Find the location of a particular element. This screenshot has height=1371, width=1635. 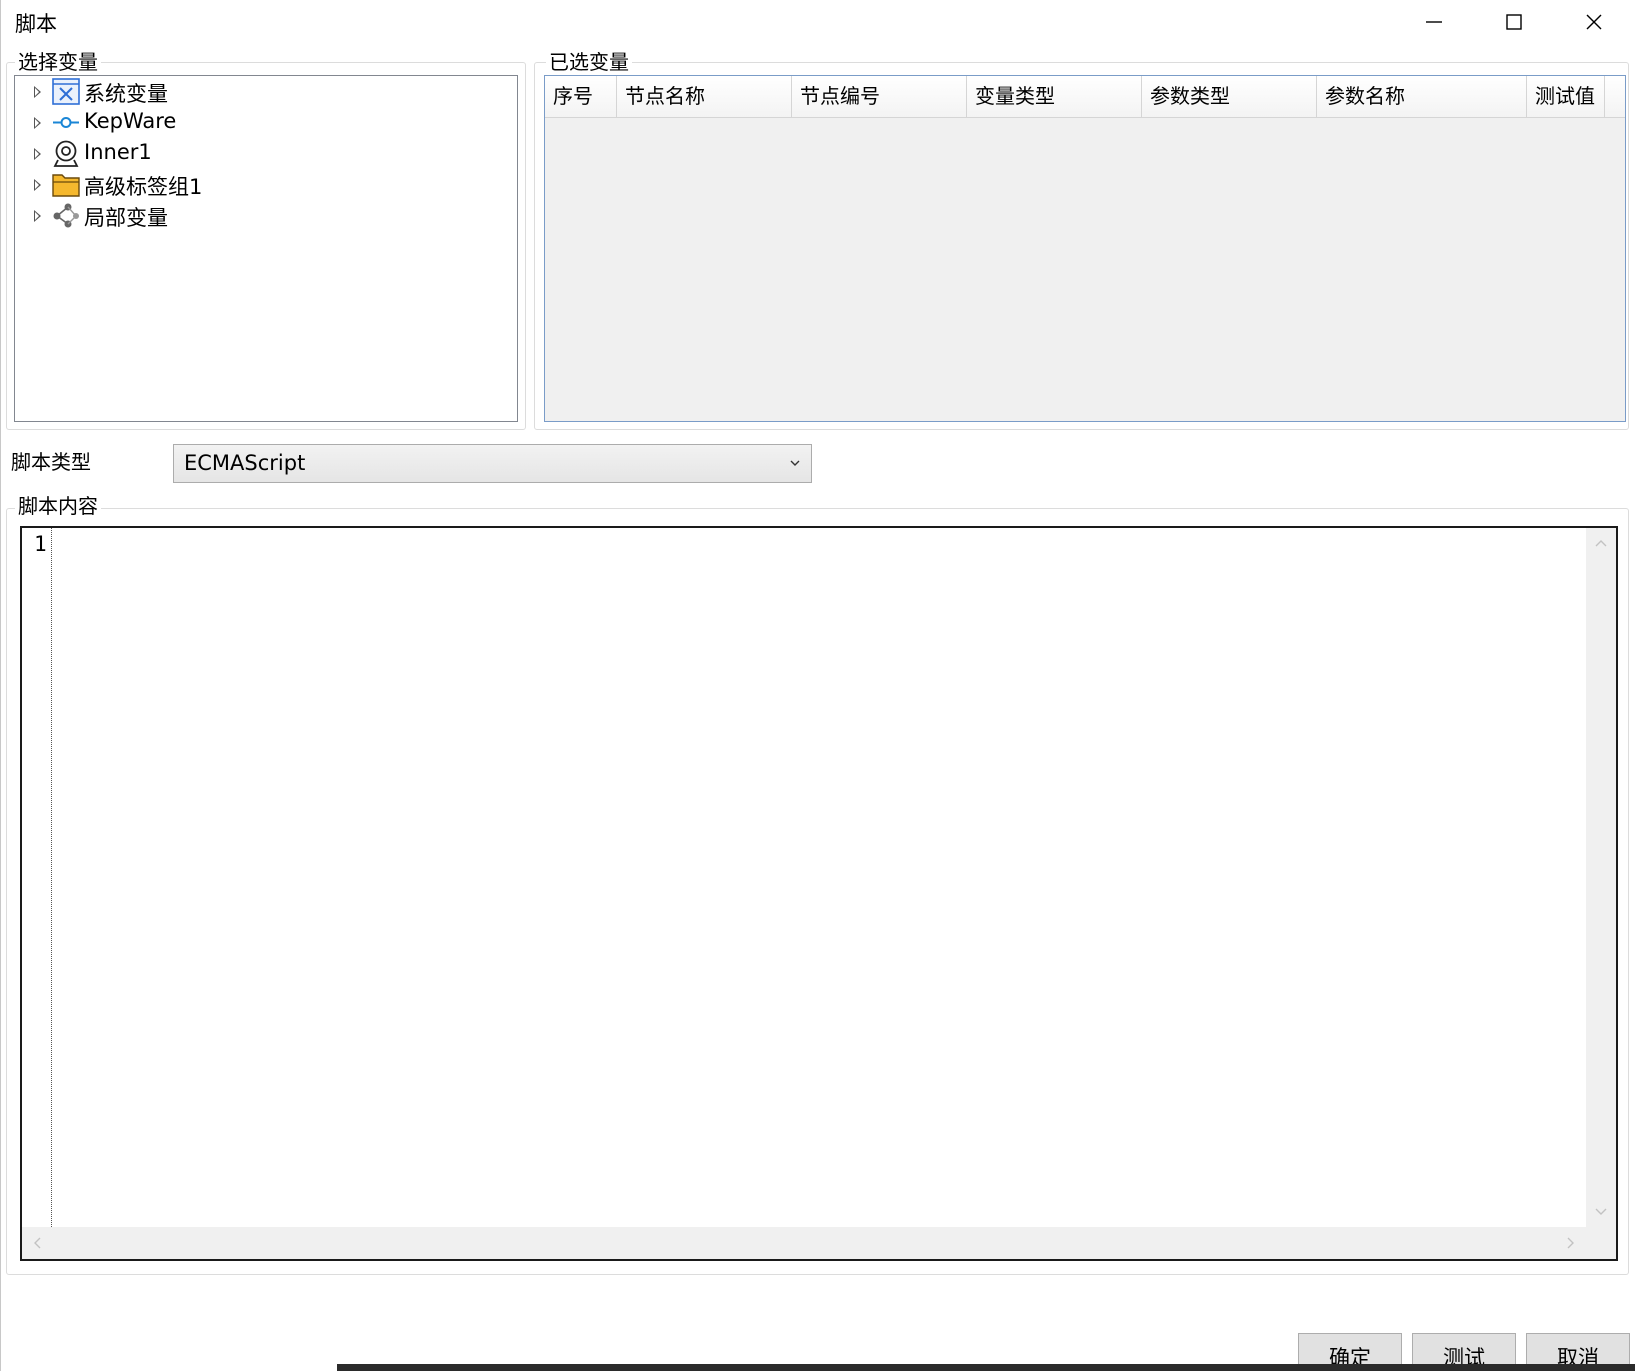

tree-item-kepware: KepWare is located at coordinates (260, 122).